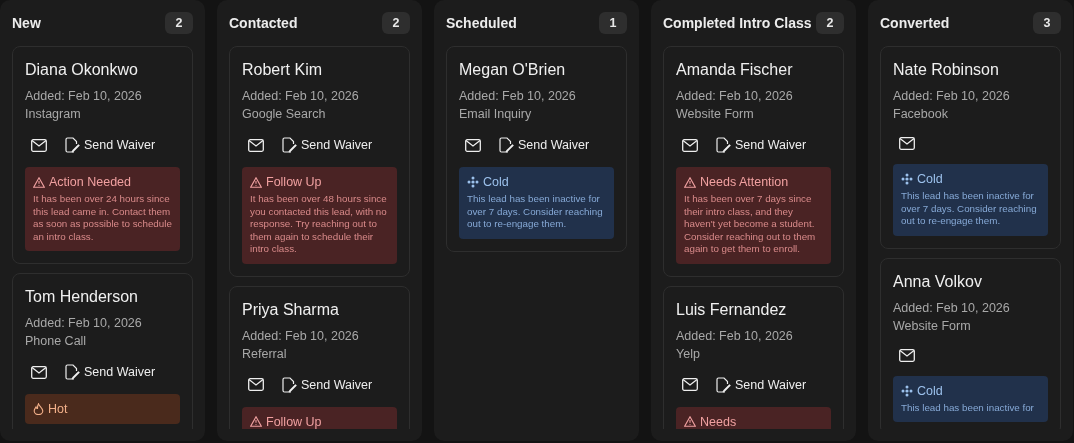 The image size is (1074, 443). Describe the element at coordinates (283, 70) in the screenshot. I see `lead-name: Robert Kim` at that location.